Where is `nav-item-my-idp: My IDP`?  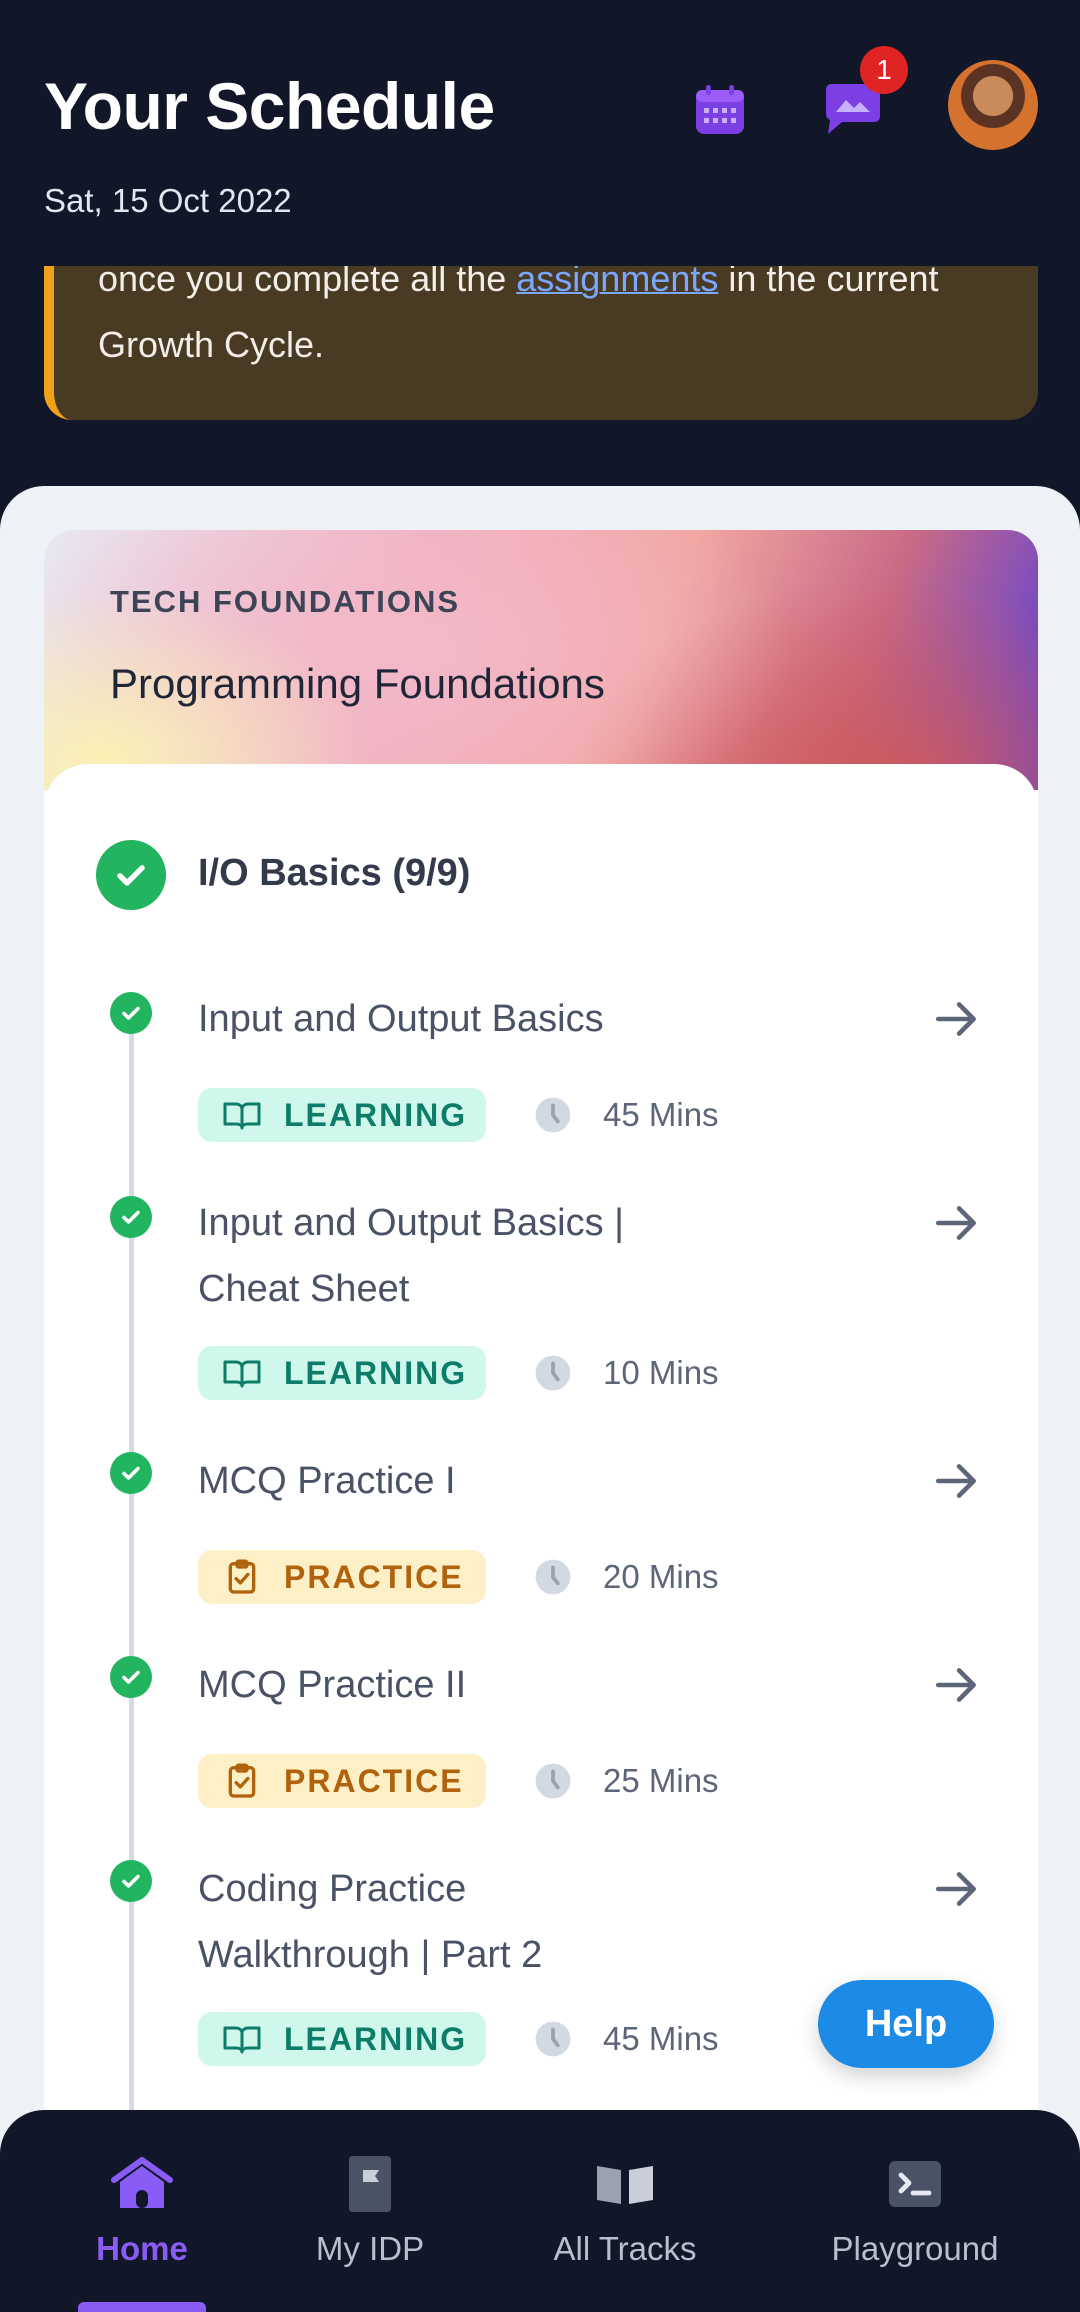 nav-item-my-idp: My IDP is located at coordinates (370, 2211).